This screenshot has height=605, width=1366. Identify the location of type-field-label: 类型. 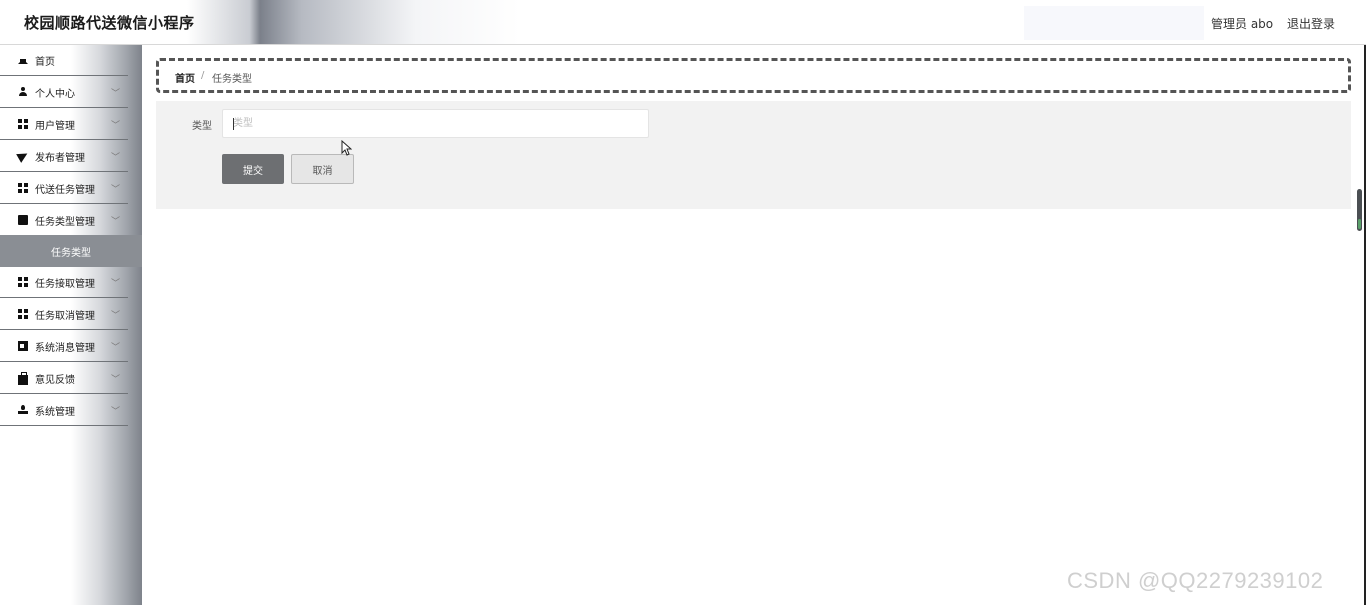
(202, 126).